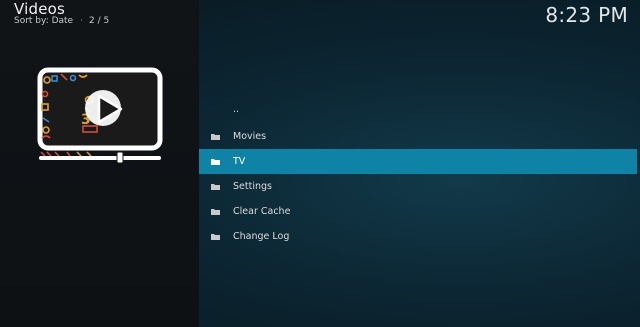 The image size is (640, 327). Describe the element at coordinates (252, 186) in the screenshot. I see `list-item-label: Settings` at that location.